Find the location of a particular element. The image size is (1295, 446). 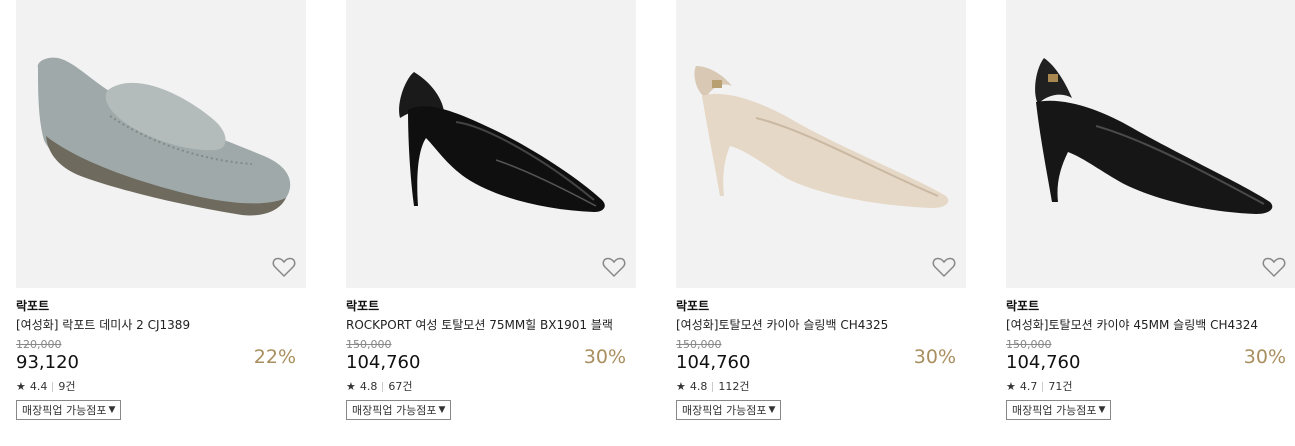

review-count: 9건 is located at coordinates (67, 386).